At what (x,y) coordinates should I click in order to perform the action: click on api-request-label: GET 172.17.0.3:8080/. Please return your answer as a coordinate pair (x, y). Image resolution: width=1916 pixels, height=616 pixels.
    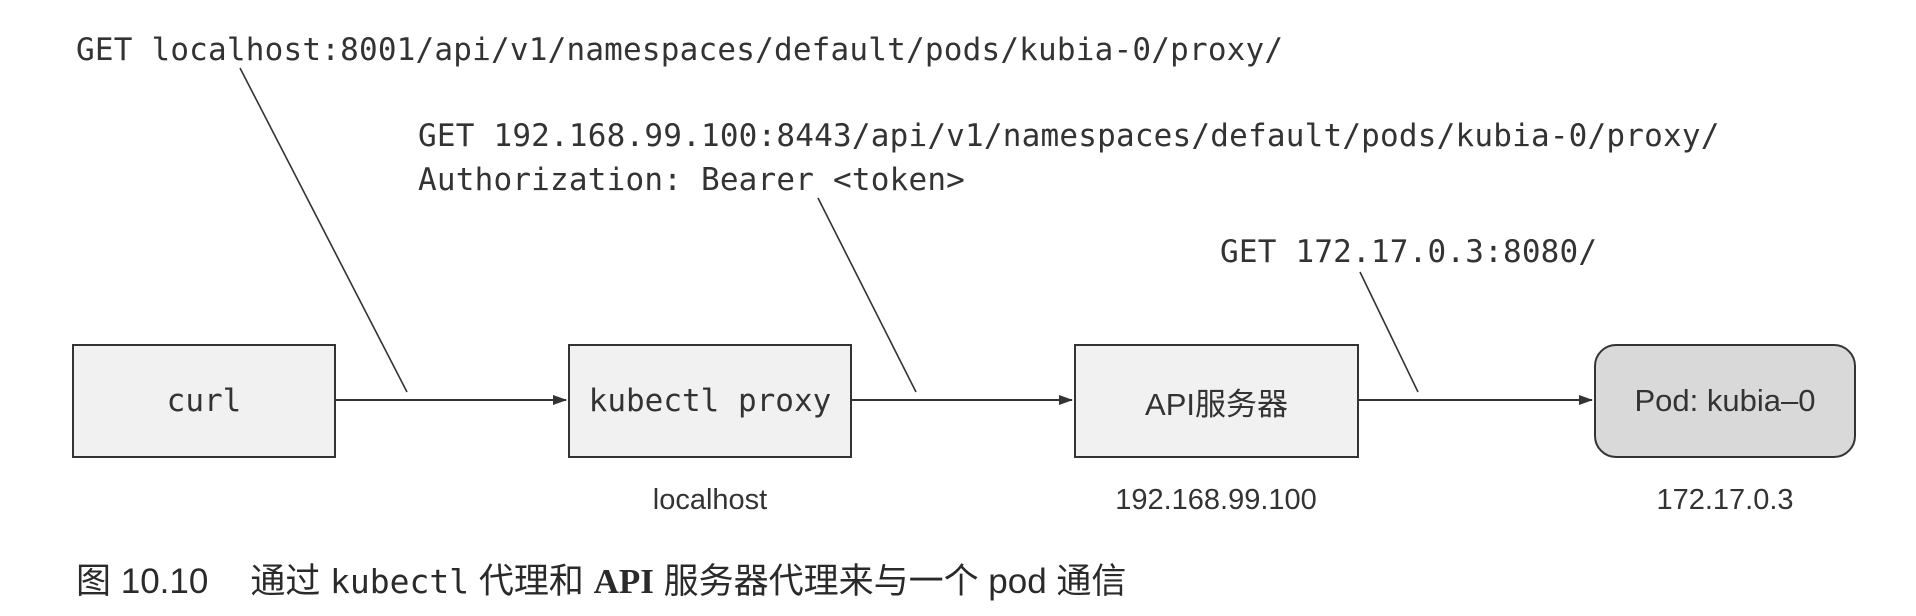
    Looking at the image, I should click on (1409, 252).